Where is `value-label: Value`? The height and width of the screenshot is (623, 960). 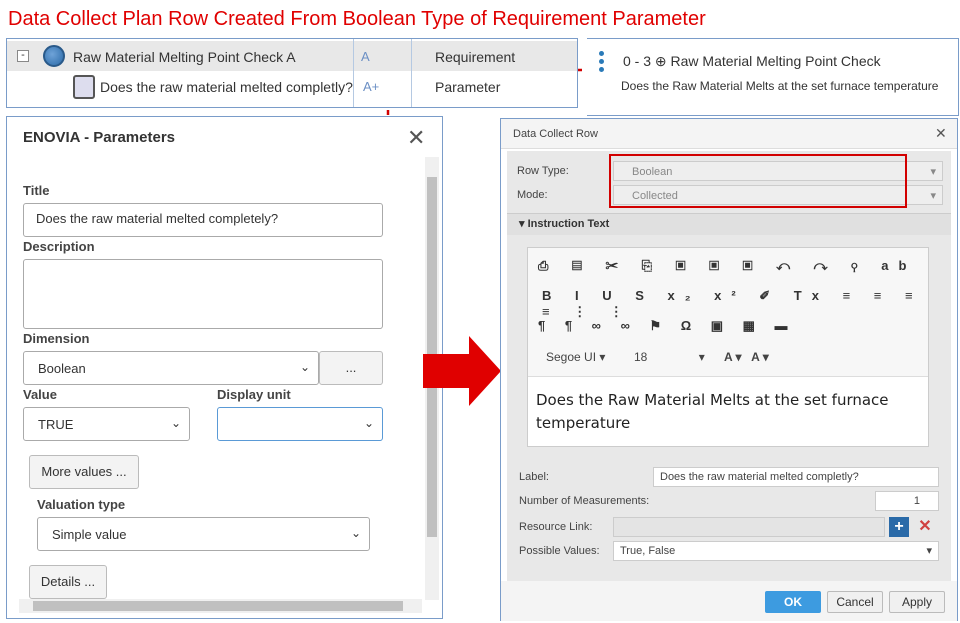 value-label: Value is located at coordinates (40, 394).